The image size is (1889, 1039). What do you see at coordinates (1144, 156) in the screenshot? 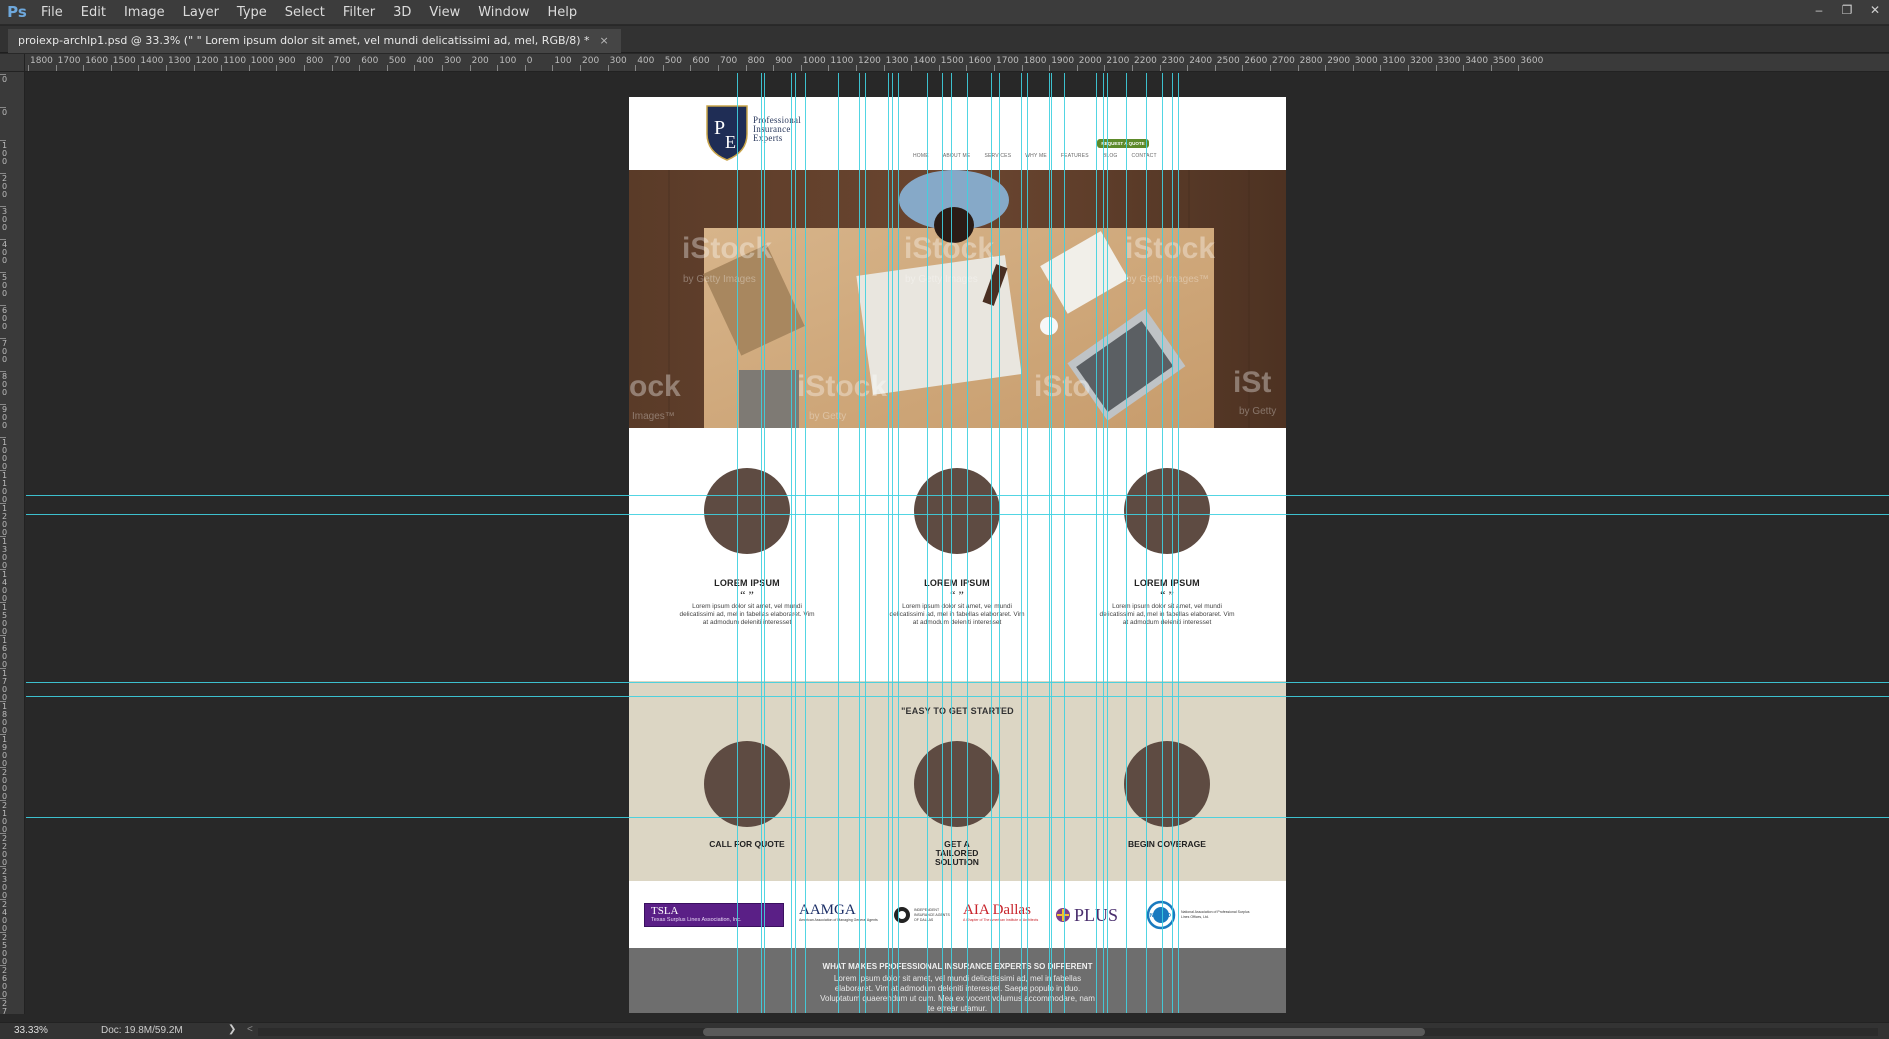
I see `nav-link-contact: CONTACT` at bounding box center [1144, 156].